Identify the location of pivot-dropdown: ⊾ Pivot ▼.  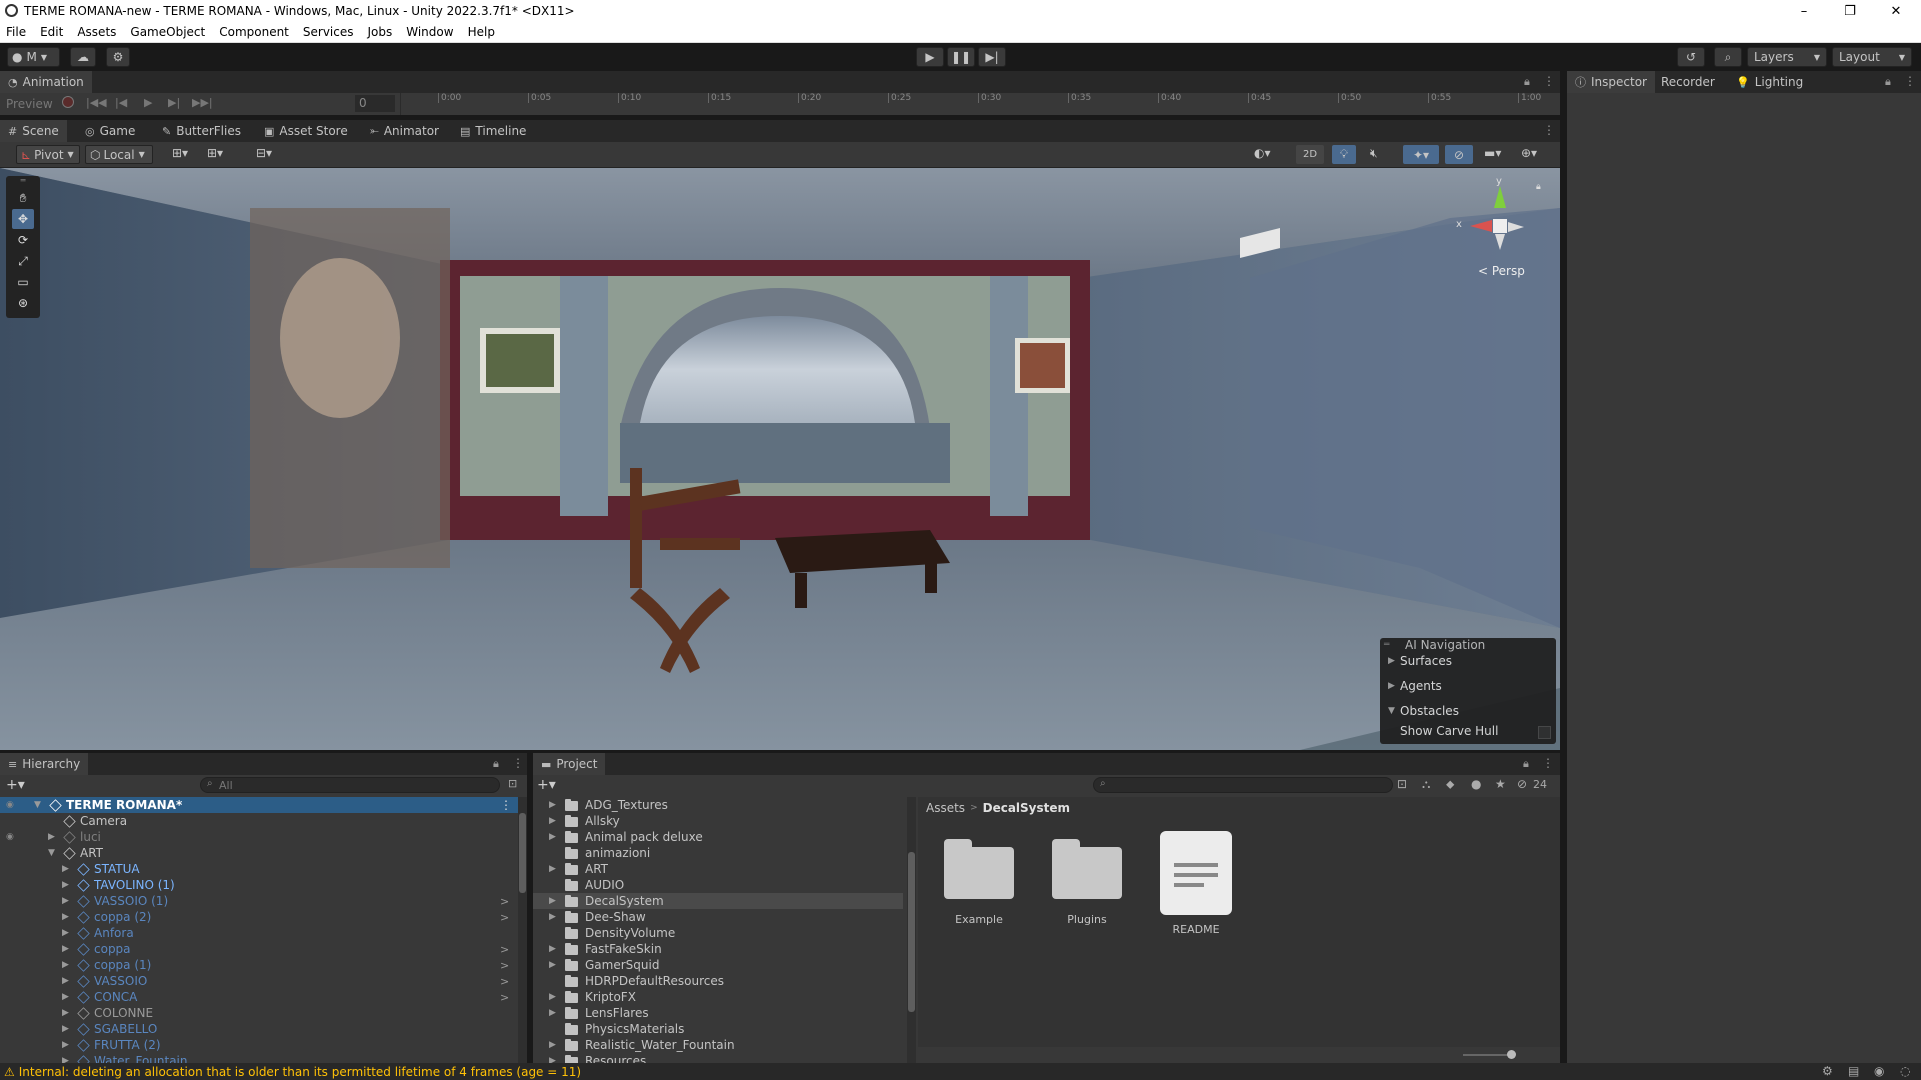
(48, 154).